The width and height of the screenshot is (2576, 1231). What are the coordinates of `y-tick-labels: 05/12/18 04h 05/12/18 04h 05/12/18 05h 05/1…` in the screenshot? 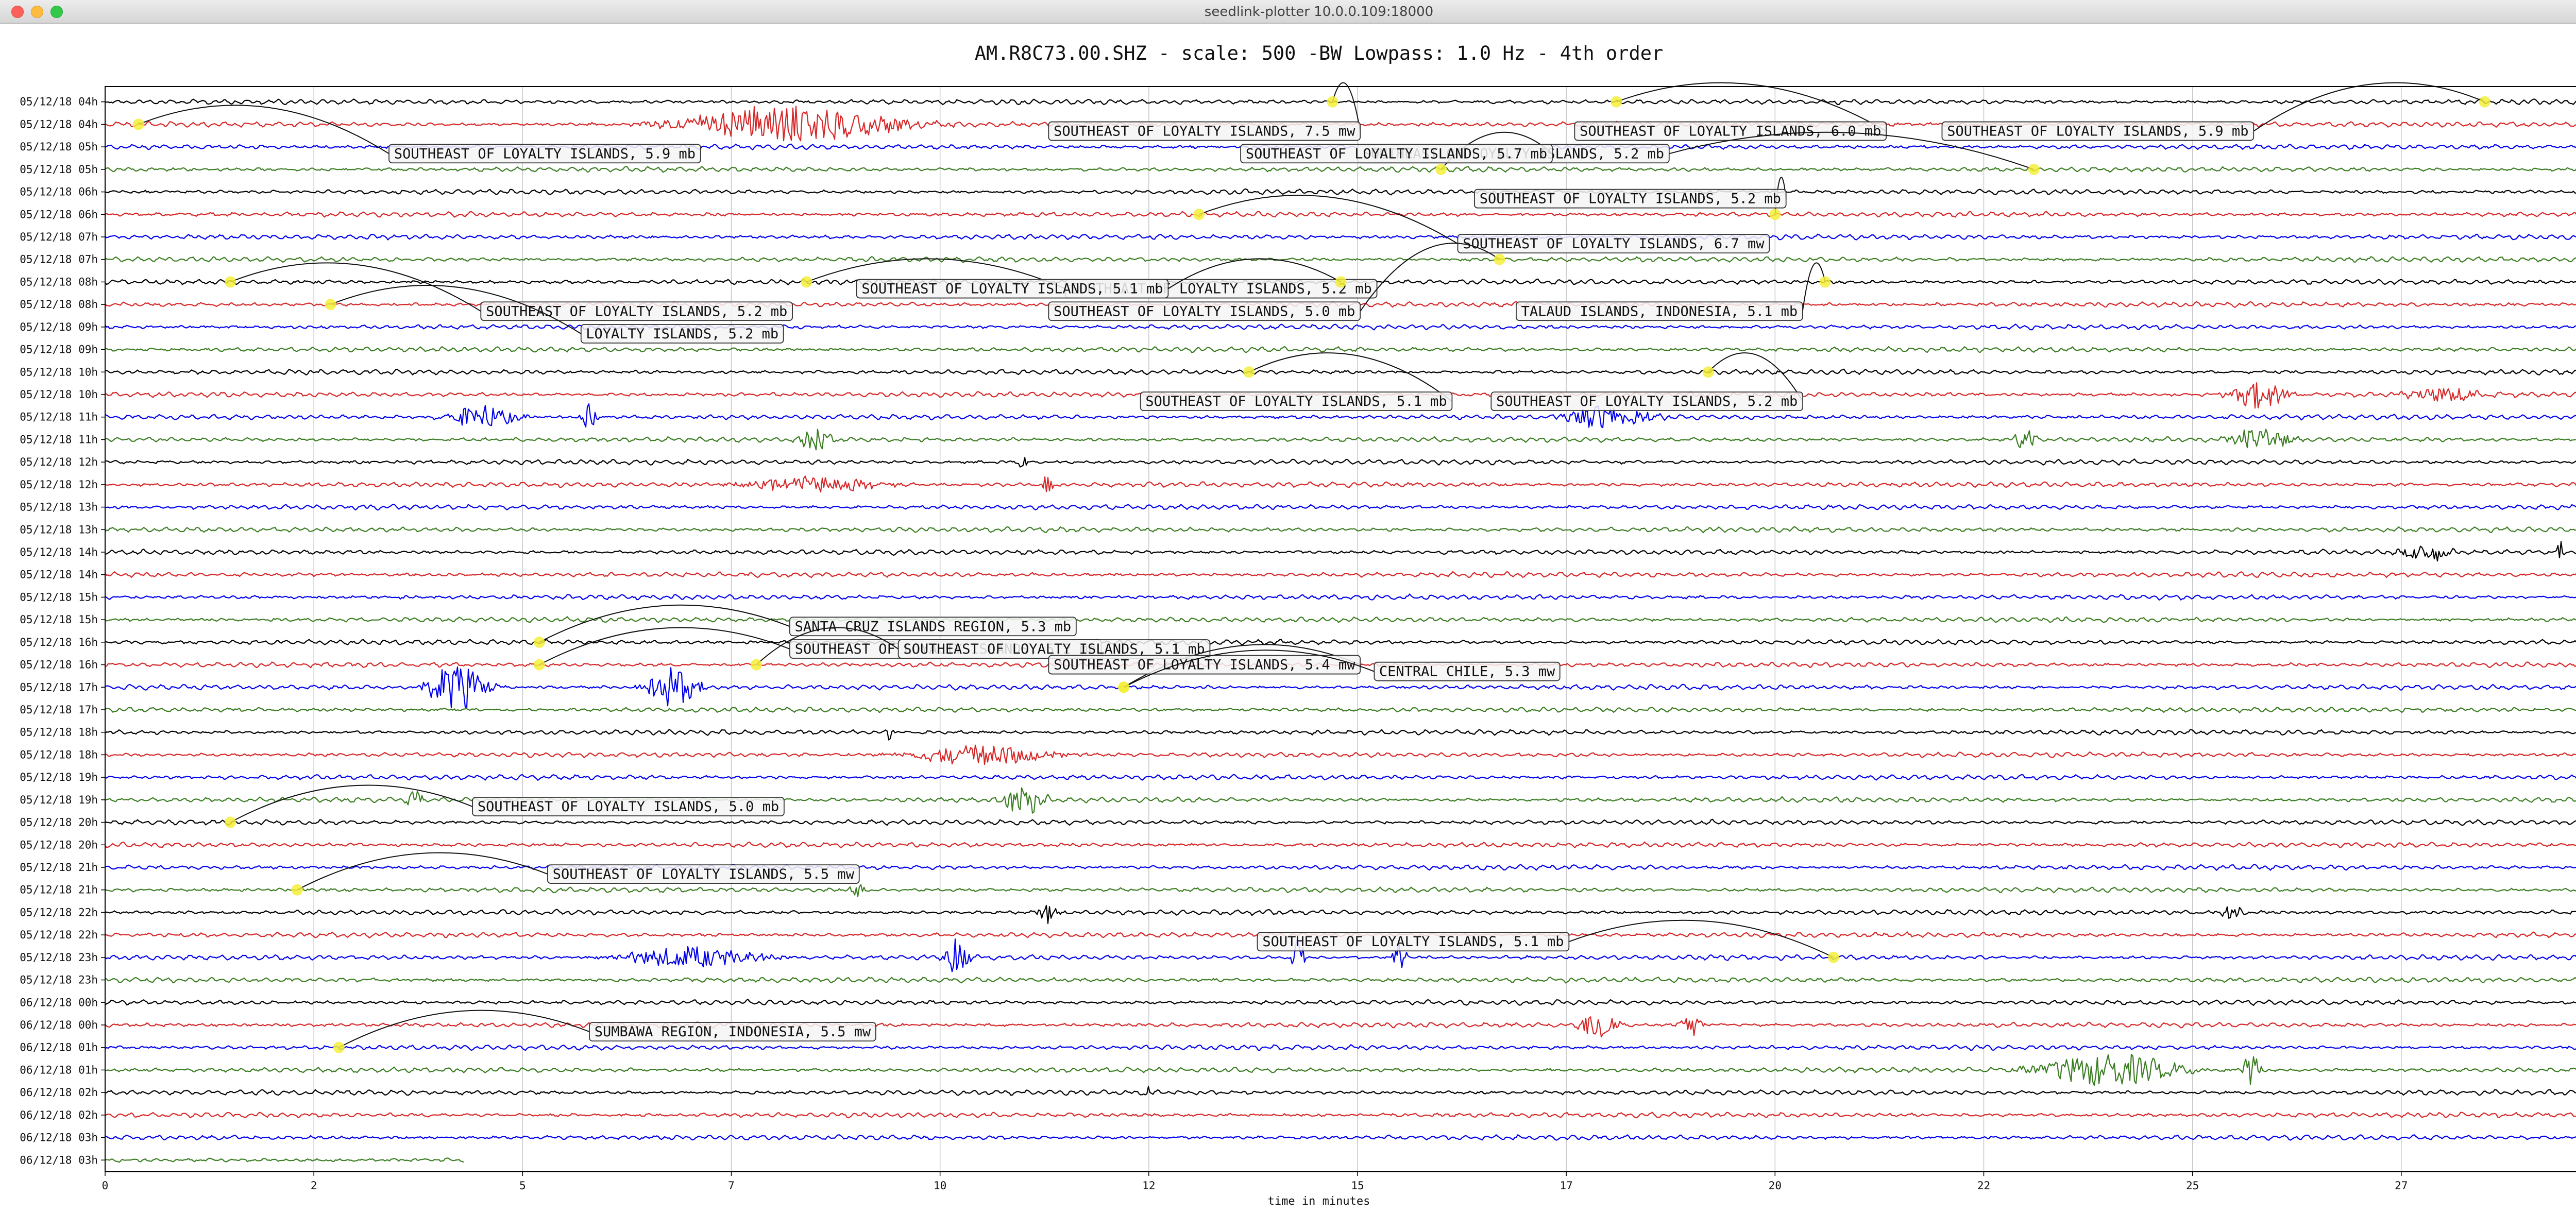 It's located at (62, 631).